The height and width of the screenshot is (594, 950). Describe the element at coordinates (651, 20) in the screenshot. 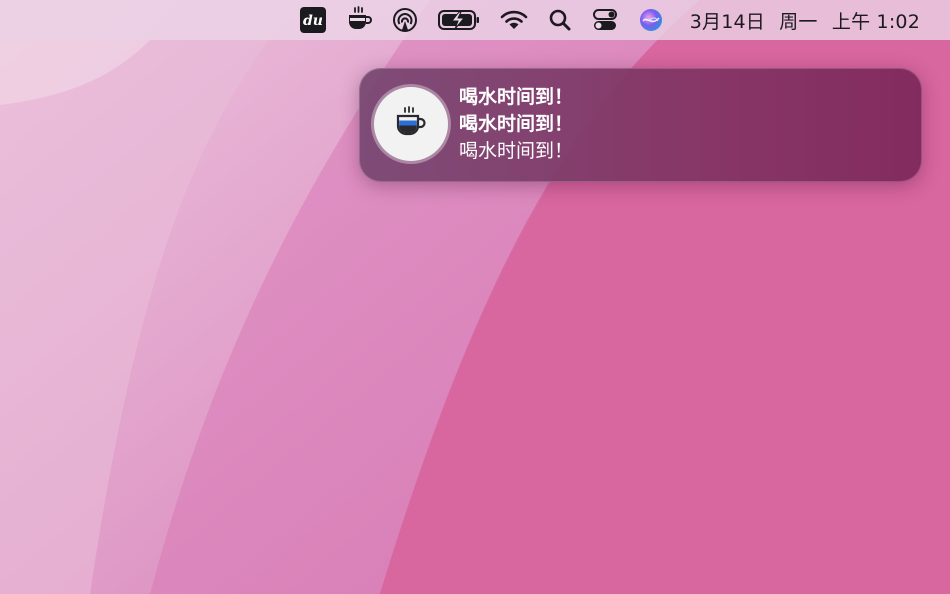

I see `siri-icon` at that location.